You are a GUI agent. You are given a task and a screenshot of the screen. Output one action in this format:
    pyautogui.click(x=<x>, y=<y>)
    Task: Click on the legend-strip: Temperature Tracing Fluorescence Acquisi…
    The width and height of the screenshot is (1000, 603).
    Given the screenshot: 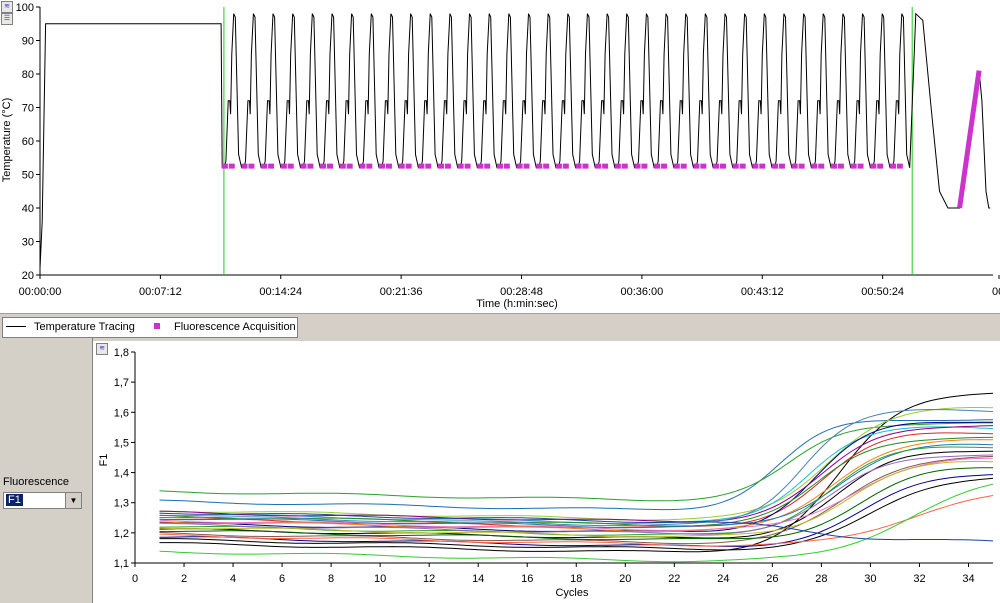 What is the action you would take?
    pyautogui.click(x=500, y=326)
    